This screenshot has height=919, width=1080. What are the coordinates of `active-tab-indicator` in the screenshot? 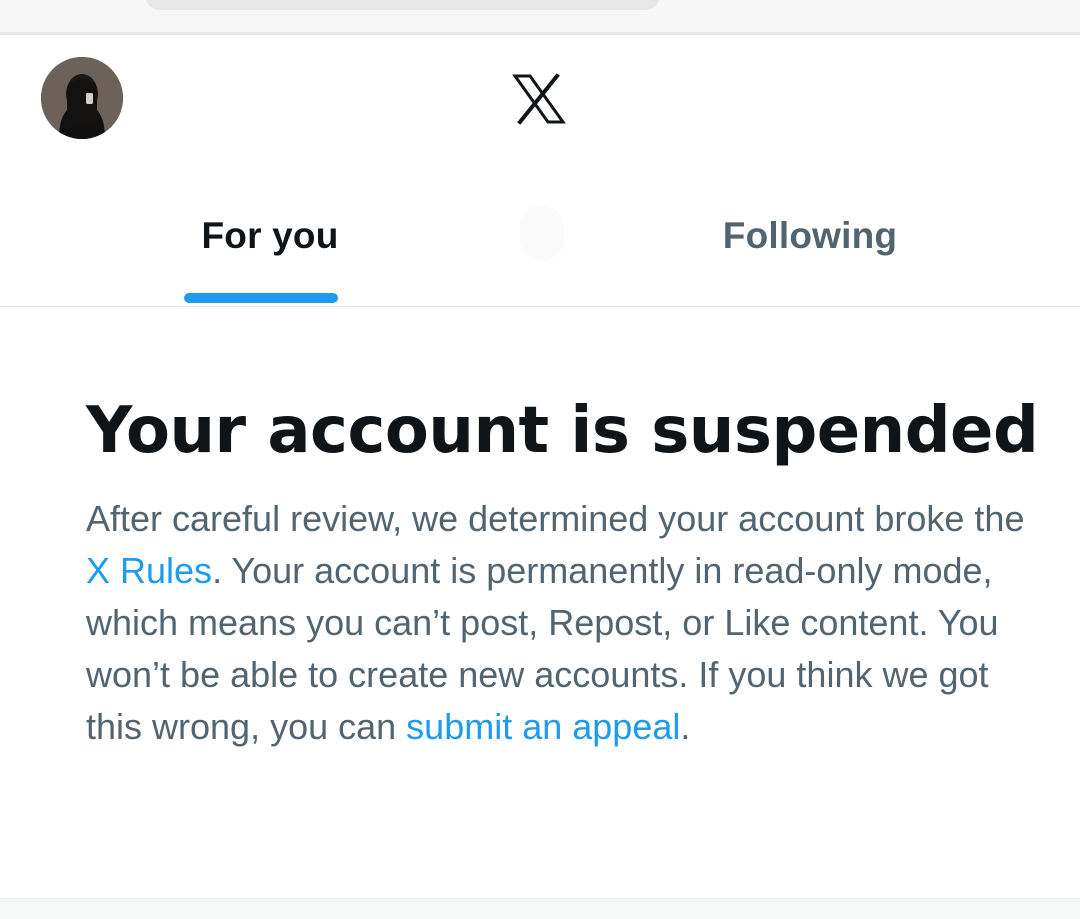 It's located at (261, 298).